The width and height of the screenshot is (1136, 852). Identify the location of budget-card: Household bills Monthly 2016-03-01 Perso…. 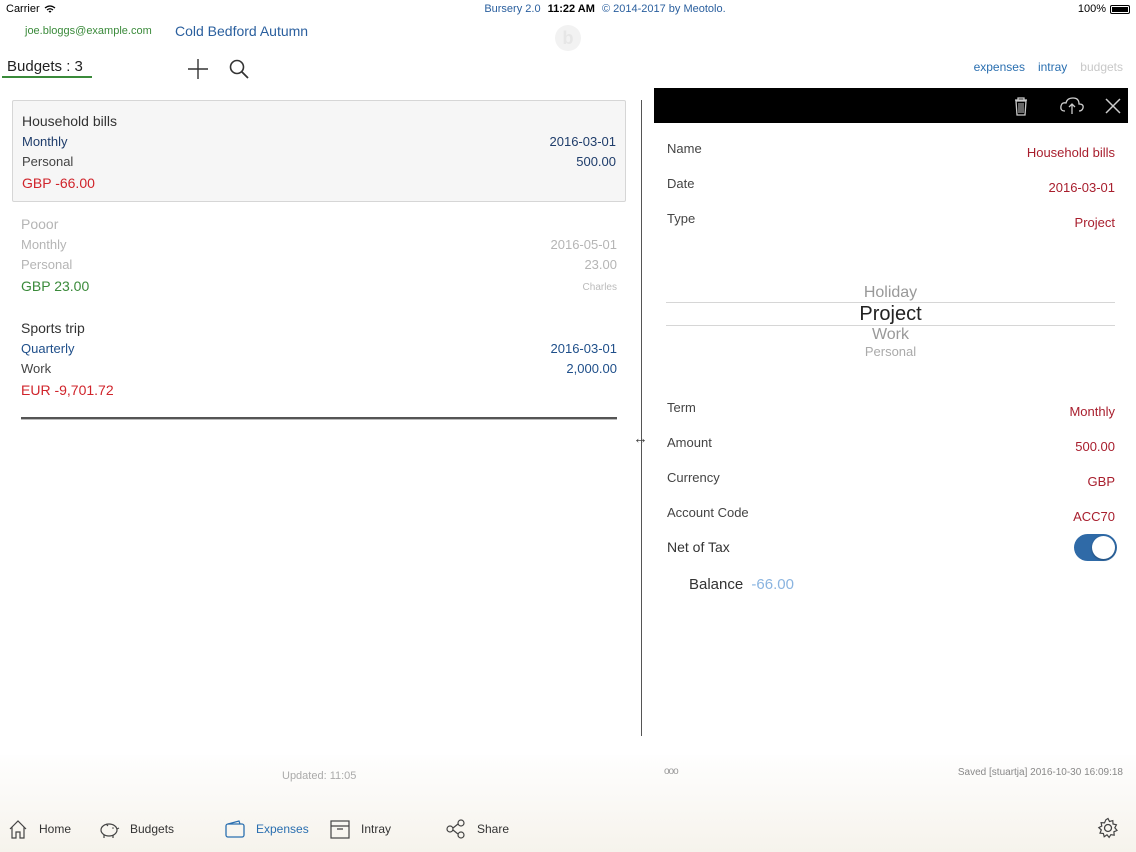
(319, 151).